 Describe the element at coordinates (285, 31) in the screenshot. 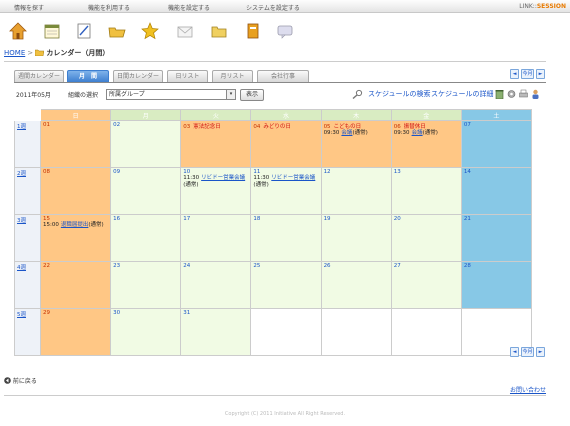

I see `chat-icon` at that location.